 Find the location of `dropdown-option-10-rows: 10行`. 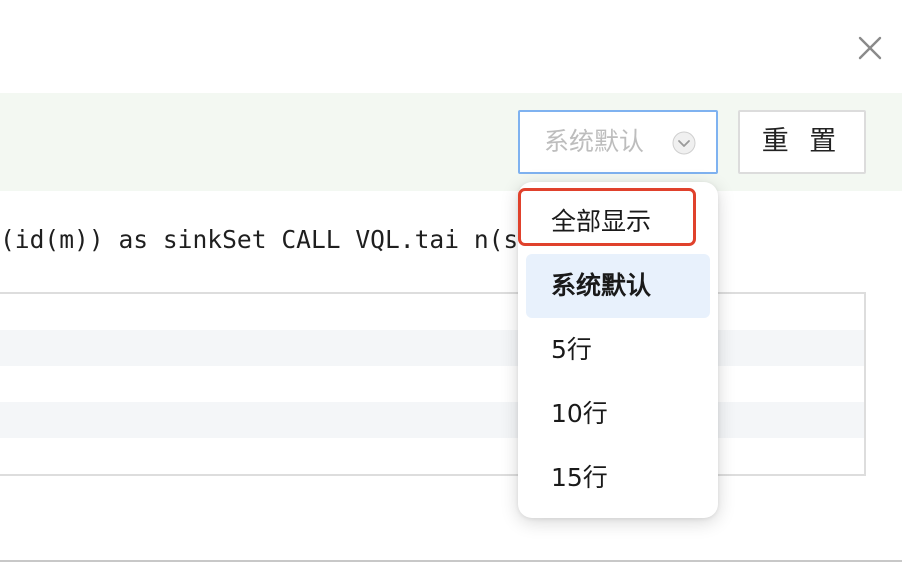

dropdown-option-10-rows: 10行 is located at coordinates (618, 414).